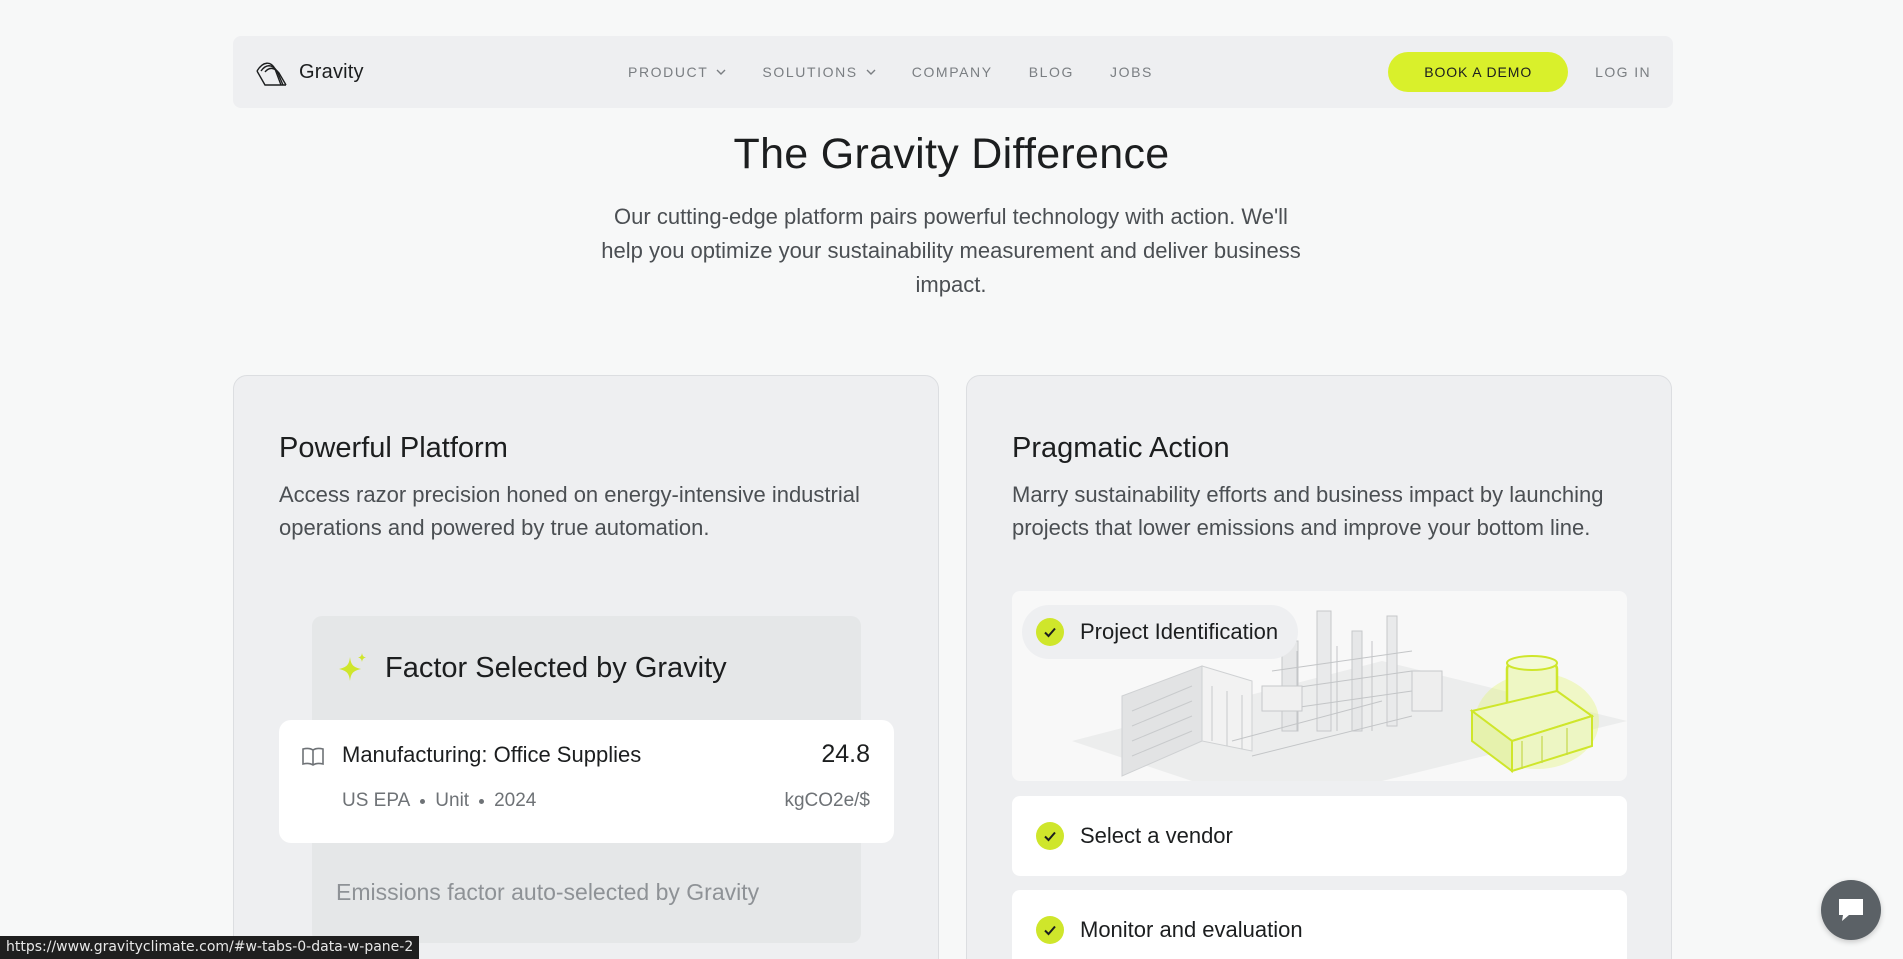  I want to click on step-label: Monitor and evaluation, so click(1191, 929).